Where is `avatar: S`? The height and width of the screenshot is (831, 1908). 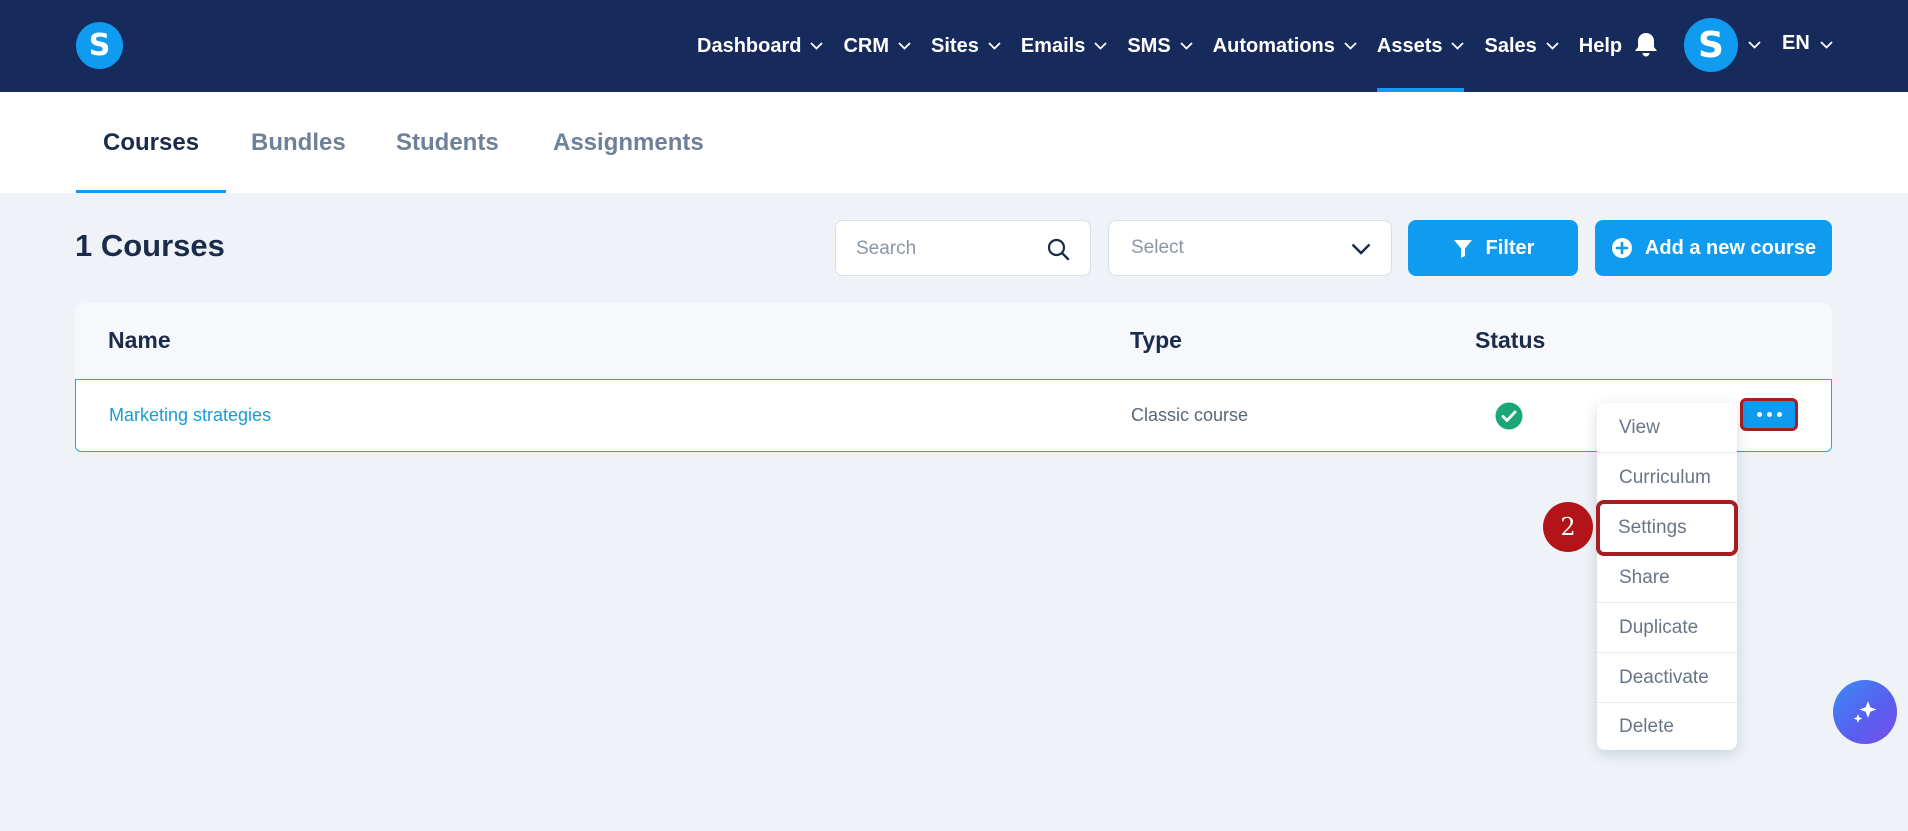 avatar: S is located at coordinates (1711, 45).